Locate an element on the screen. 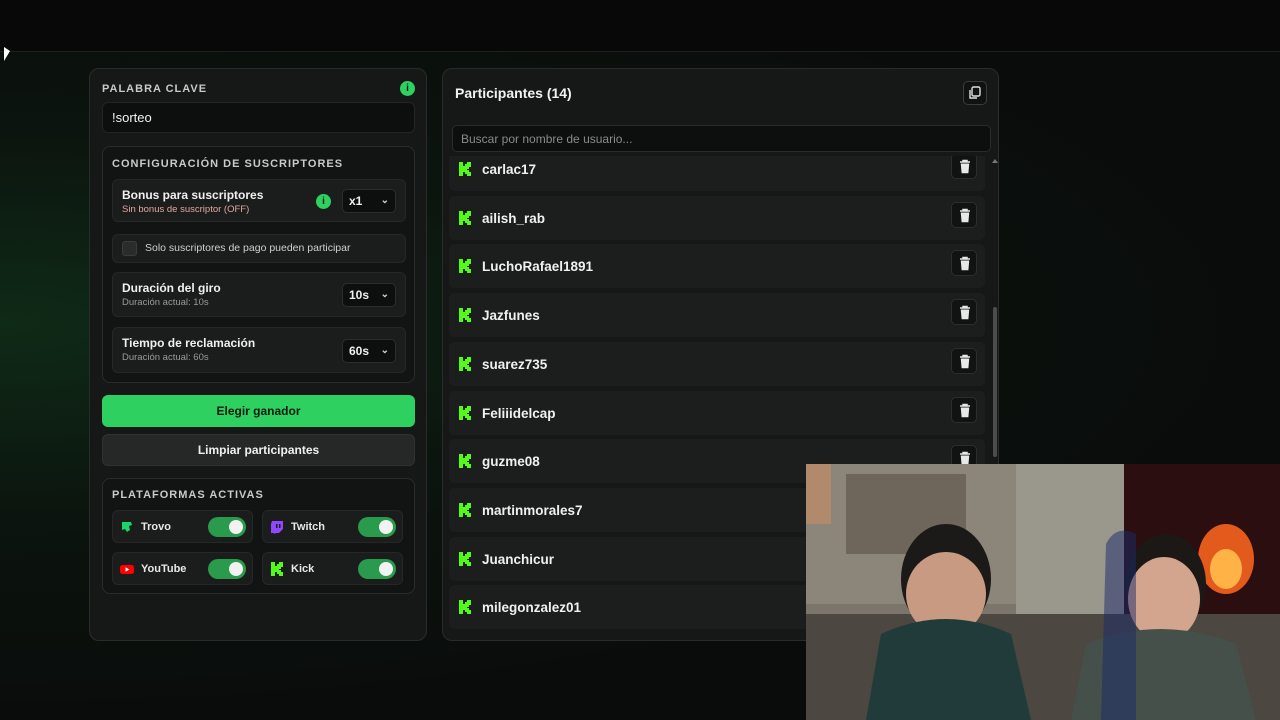 The image size is (1280, 720). spin-duration-value: 10s is located at coordinates (359, 295).